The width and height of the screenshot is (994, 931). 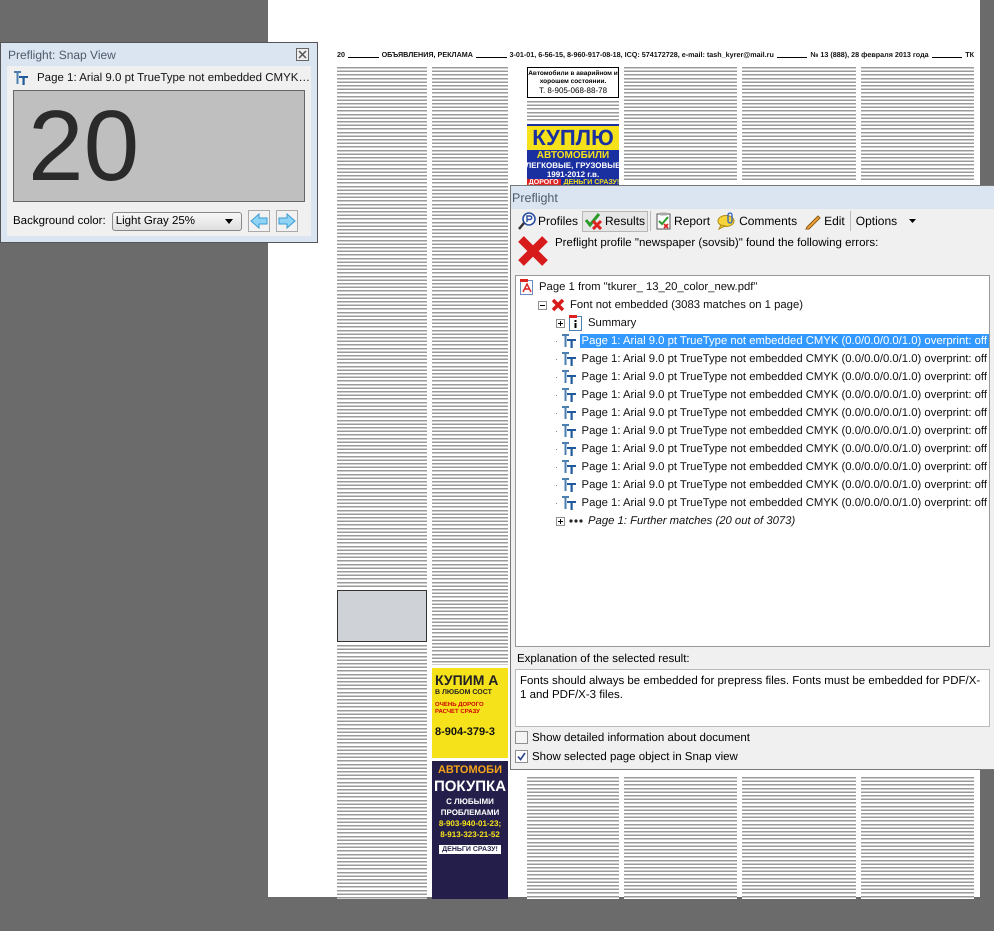 What do you see at coordinates (648, 287) in the screenshot?
I see `tree-item: Page 1 from "tkurer_ 13_20_color_new.pdf"` at bounding box center [648, 287].